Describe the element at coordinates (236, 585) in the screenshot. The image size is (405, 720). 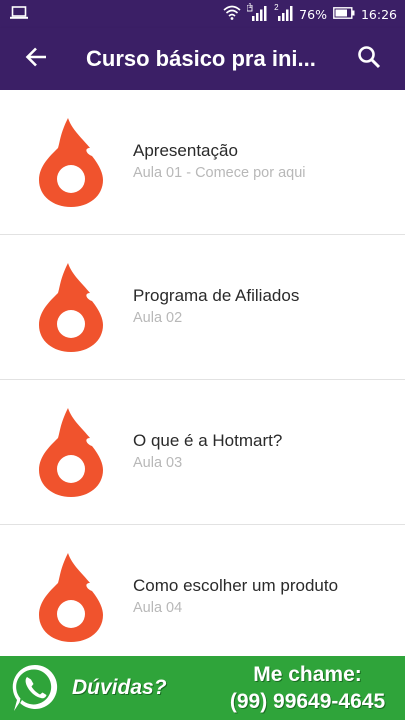
I see `lesson-title: Como escolher um produto` at that location.